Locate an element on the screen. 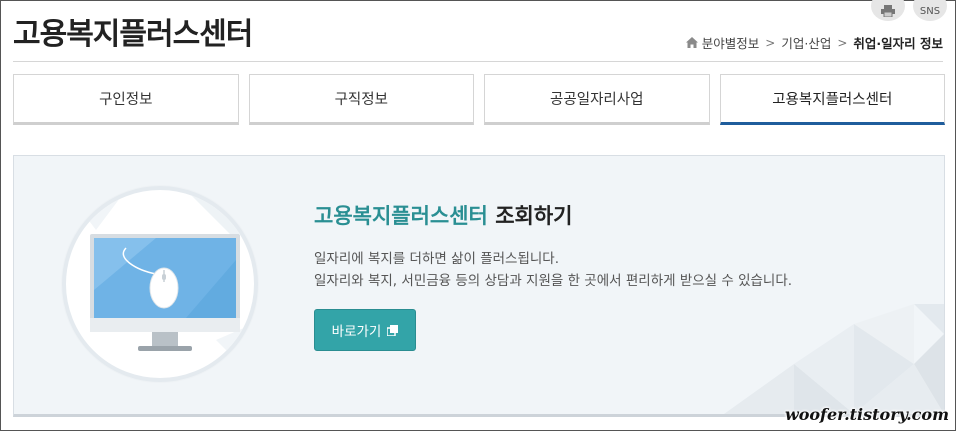 The height and width of the screenshot is (431, 956). tab-bar: 구인정보 구직정보 공공일자리사업 고용복지플러스센터 is located at coordinates (479, 99).